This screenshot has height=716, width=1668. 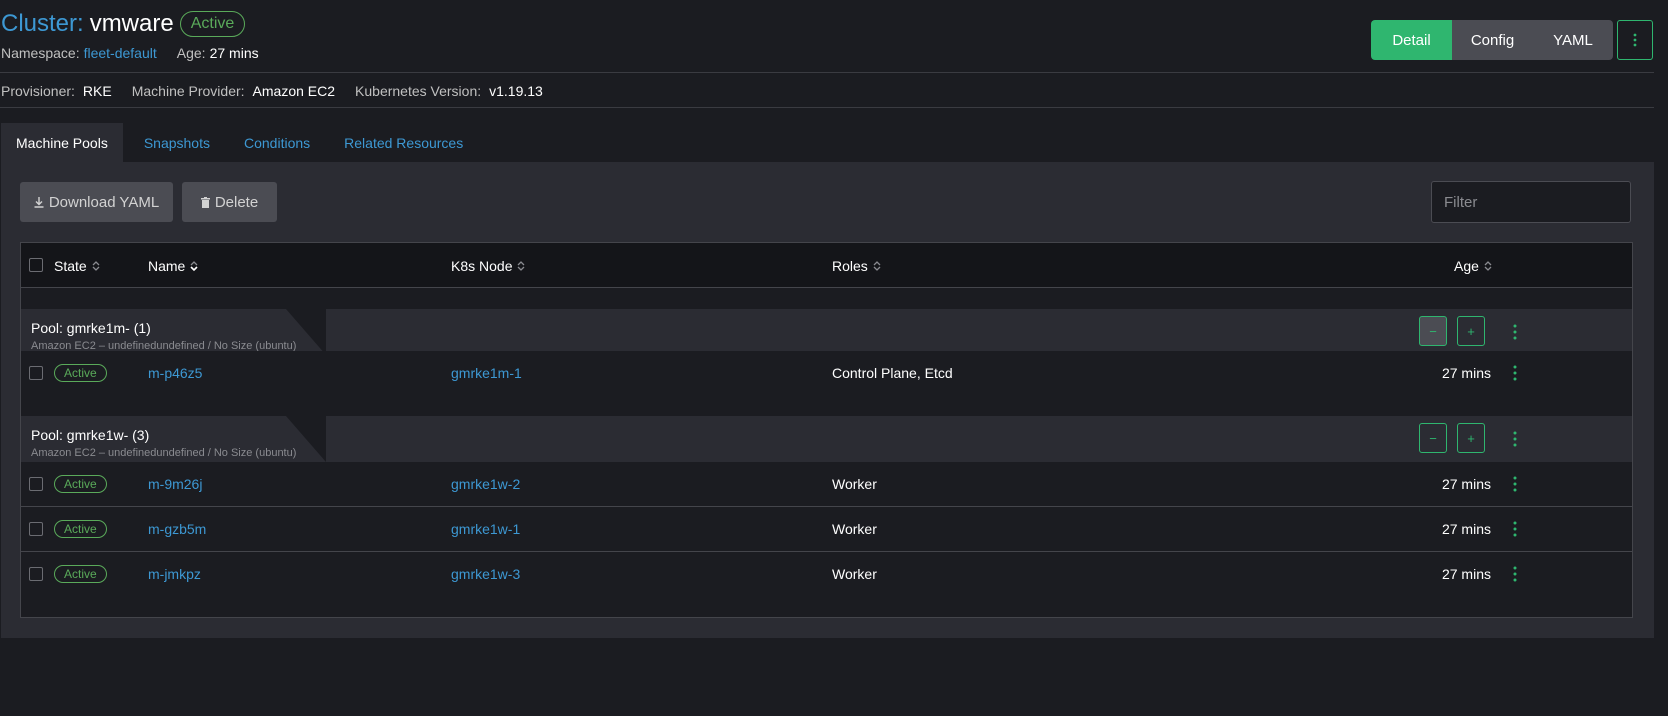 I want to click on machine-name-link: m-gzb5m, so click(x=177, y=529).